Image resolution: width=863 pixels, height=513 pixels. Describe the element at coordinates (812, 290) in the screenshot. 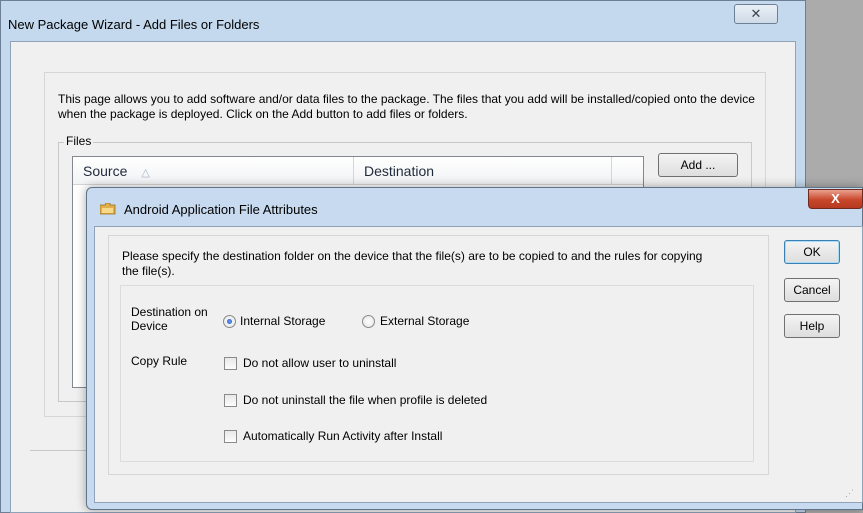

I see `cancel-button: Cancel` at that location.